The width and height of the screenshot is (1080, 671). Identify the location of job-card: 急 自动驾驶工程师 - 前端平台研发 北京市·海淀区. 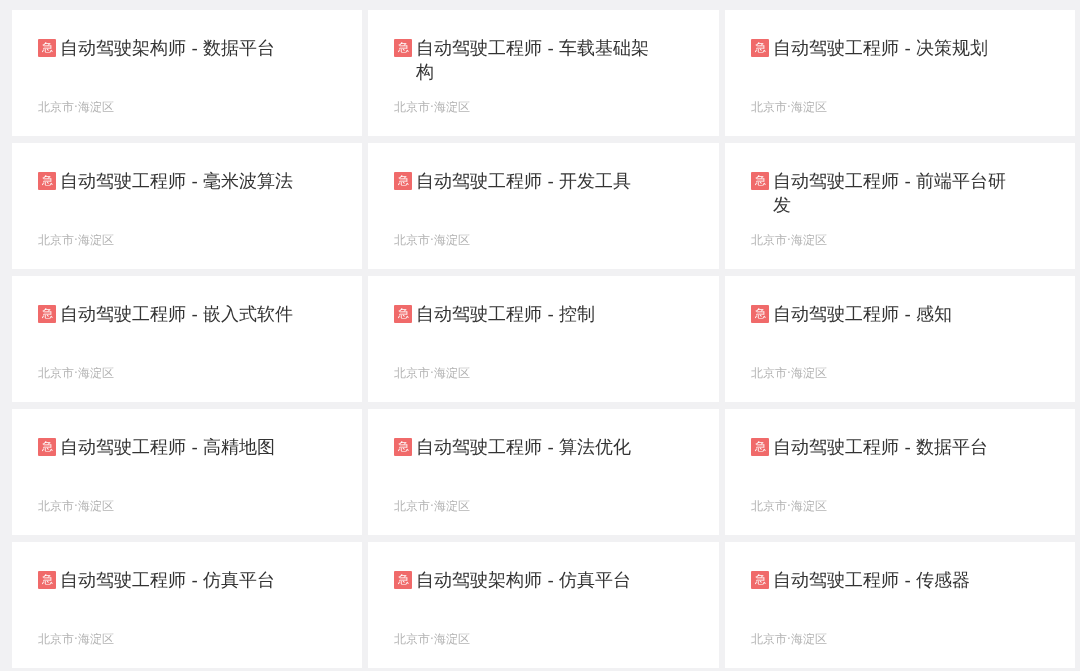
(900, 206).